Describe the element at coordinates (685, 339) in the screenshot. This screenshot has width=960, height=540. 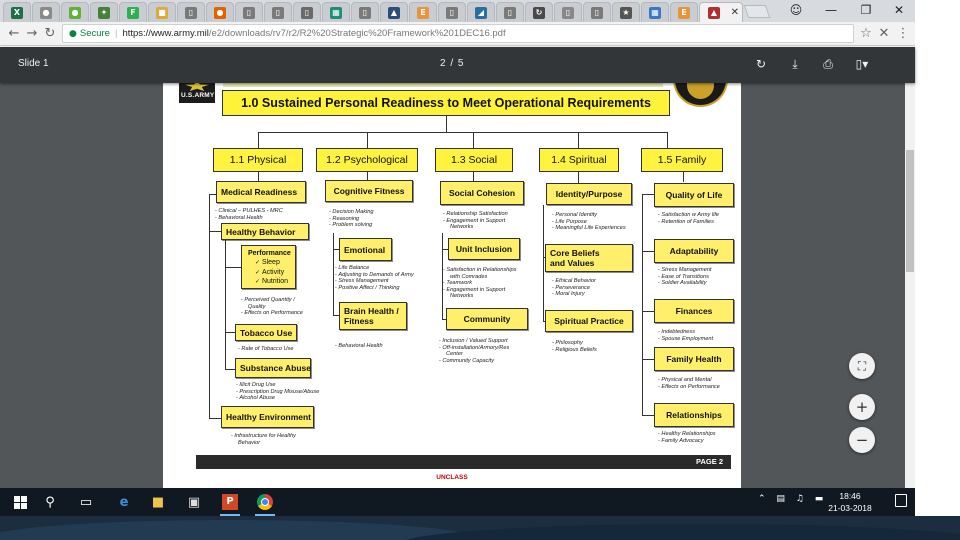
I see `note-item: Spouse Employment` at that location.